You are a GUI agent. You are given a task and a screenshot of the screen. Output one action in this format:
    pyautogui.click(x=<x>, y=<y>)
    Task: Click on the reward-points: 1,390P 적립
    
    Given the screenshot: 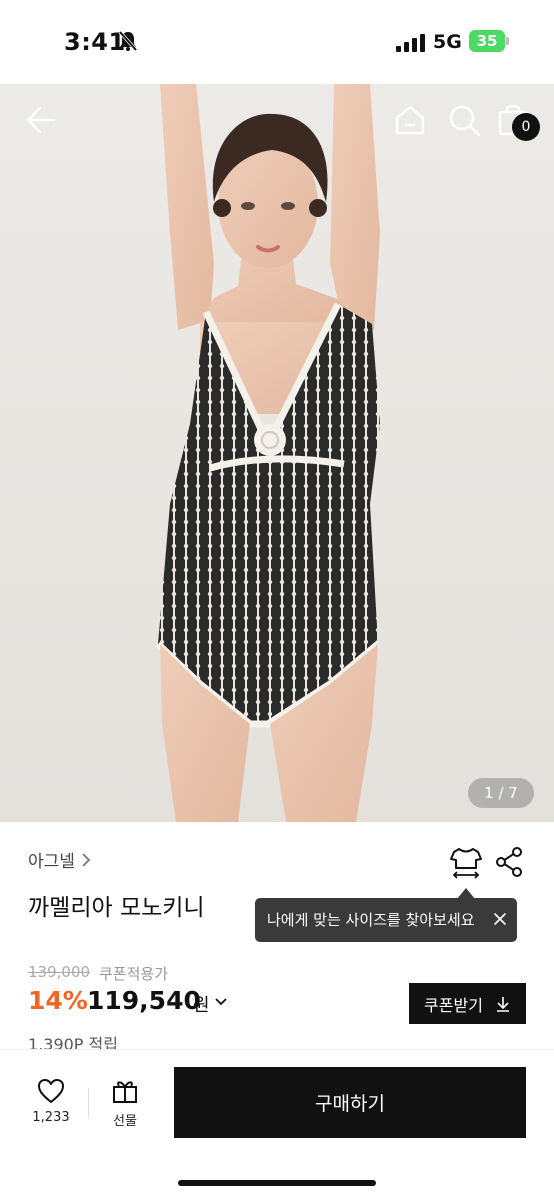 What is the action you would take?
    pyautogui.click(x=73, y=1042)
    